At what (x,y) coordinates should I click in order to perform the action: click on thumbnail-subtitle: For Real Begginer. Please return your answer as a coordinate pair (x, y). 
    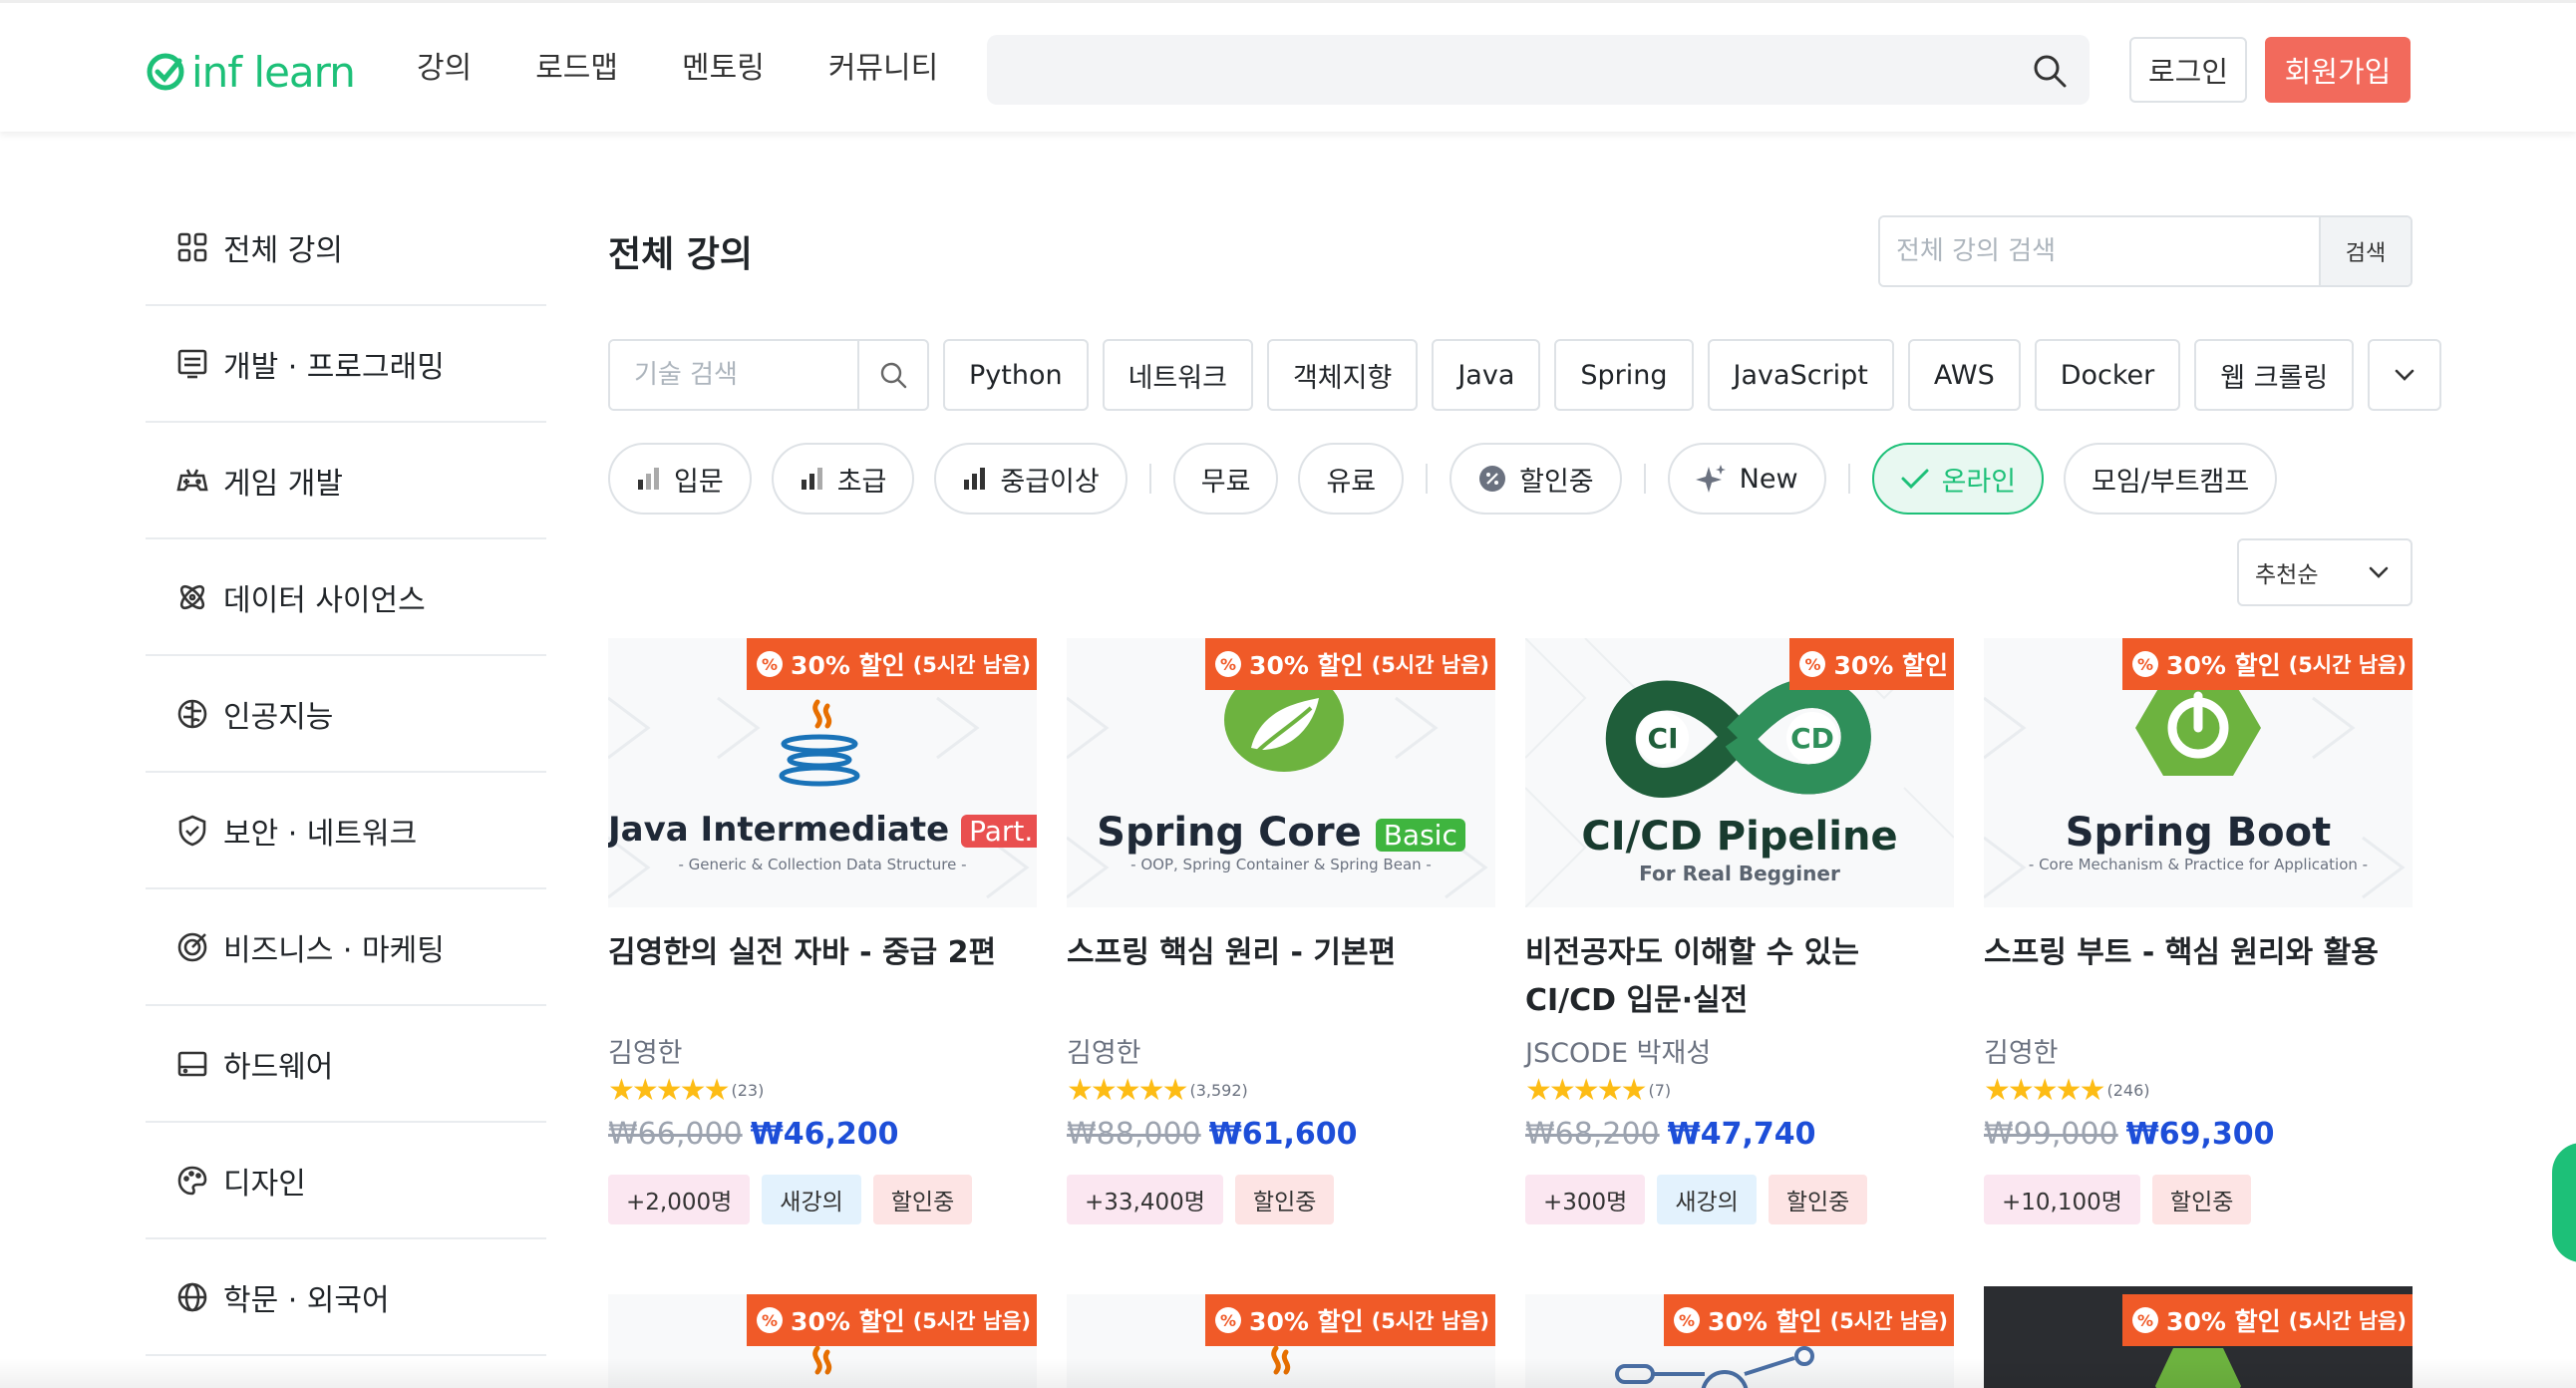
    Looking at the image, I should click on (1739, 873).